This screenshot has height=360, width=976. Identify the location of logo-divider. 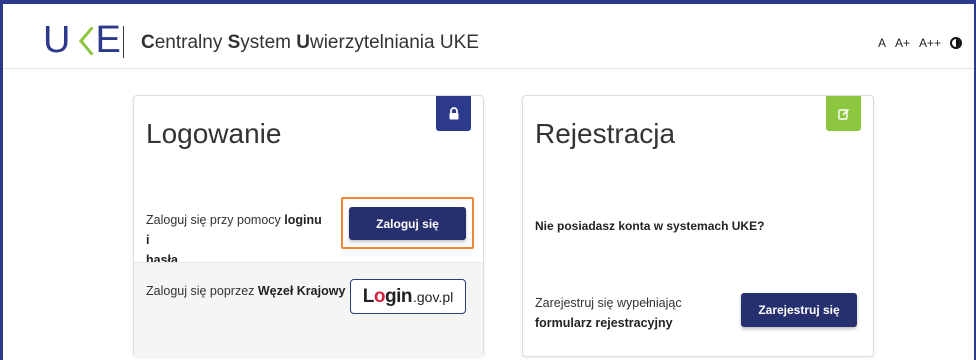
(123, 42).